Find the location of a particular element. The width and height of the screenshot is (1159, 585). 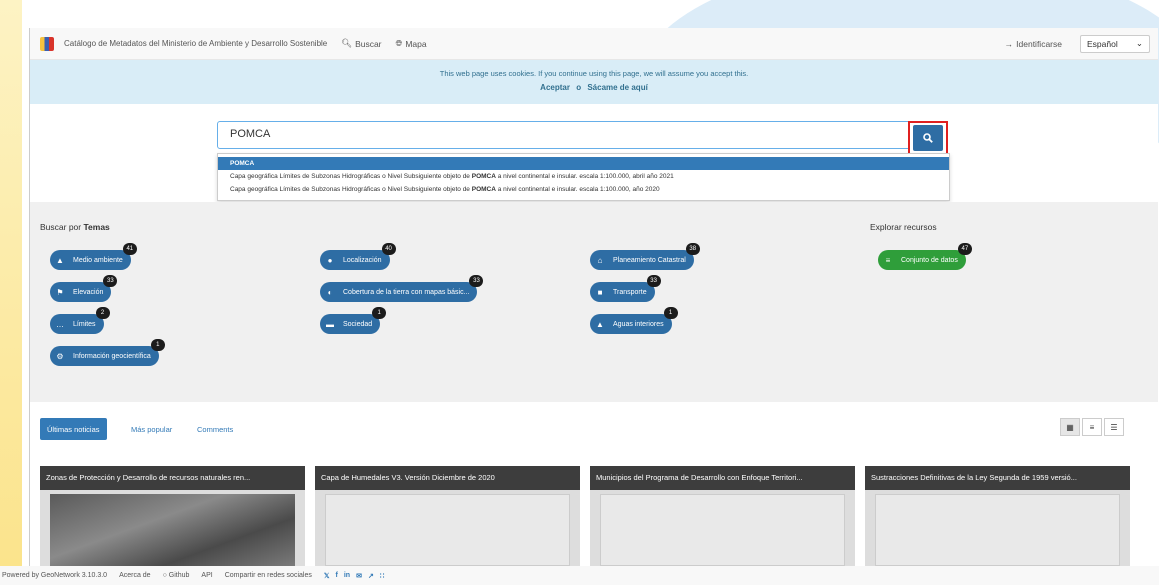

globe-icon: 🌐︎ is located at coordinates (399, 43).